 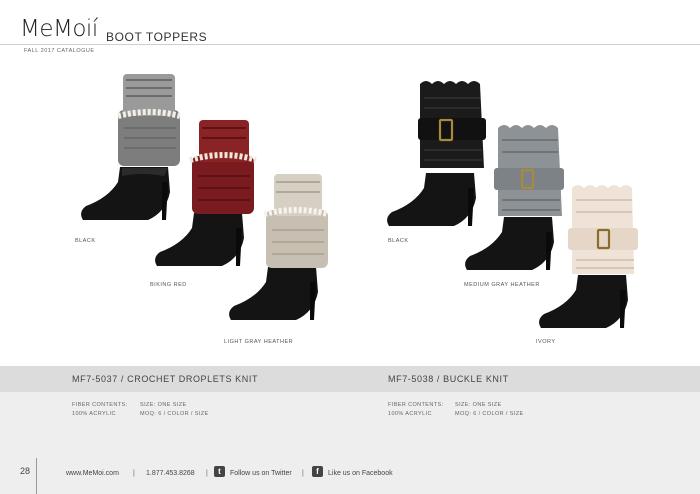 What do you see at coordinates (85, 241) in the screenshot?
I see `color-label-black: BLACK` at bounding box center [85, 241].